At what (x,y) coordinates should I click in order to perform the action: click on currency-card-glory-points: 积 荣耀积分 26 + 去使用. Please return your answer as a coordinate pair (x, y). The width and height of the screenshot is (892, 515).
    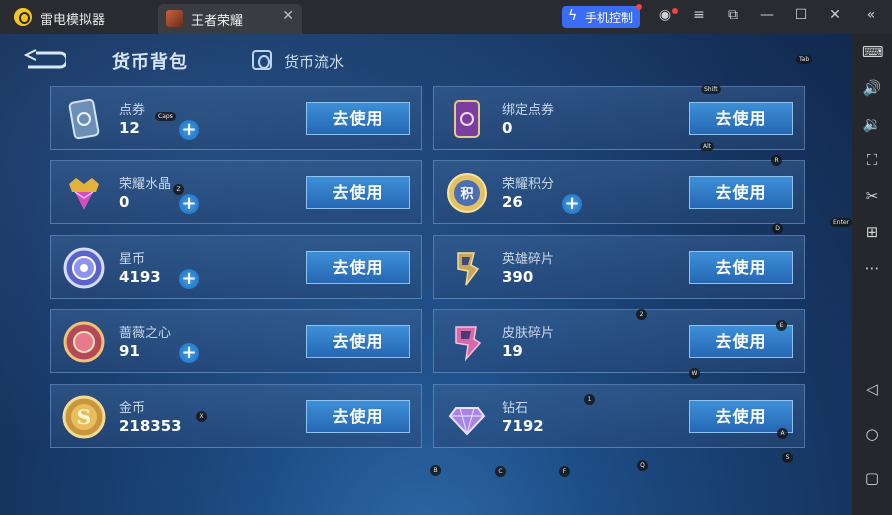
    Looking at the image, I should click on (619, 192).